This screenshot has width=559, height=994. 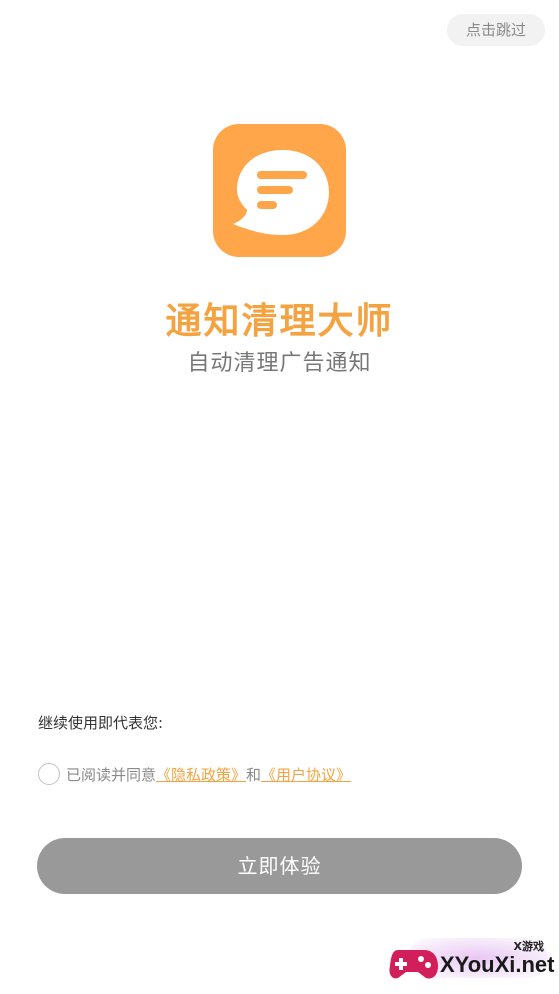 I want to click on start-button: 立即体验, so click(x=279, y=866).